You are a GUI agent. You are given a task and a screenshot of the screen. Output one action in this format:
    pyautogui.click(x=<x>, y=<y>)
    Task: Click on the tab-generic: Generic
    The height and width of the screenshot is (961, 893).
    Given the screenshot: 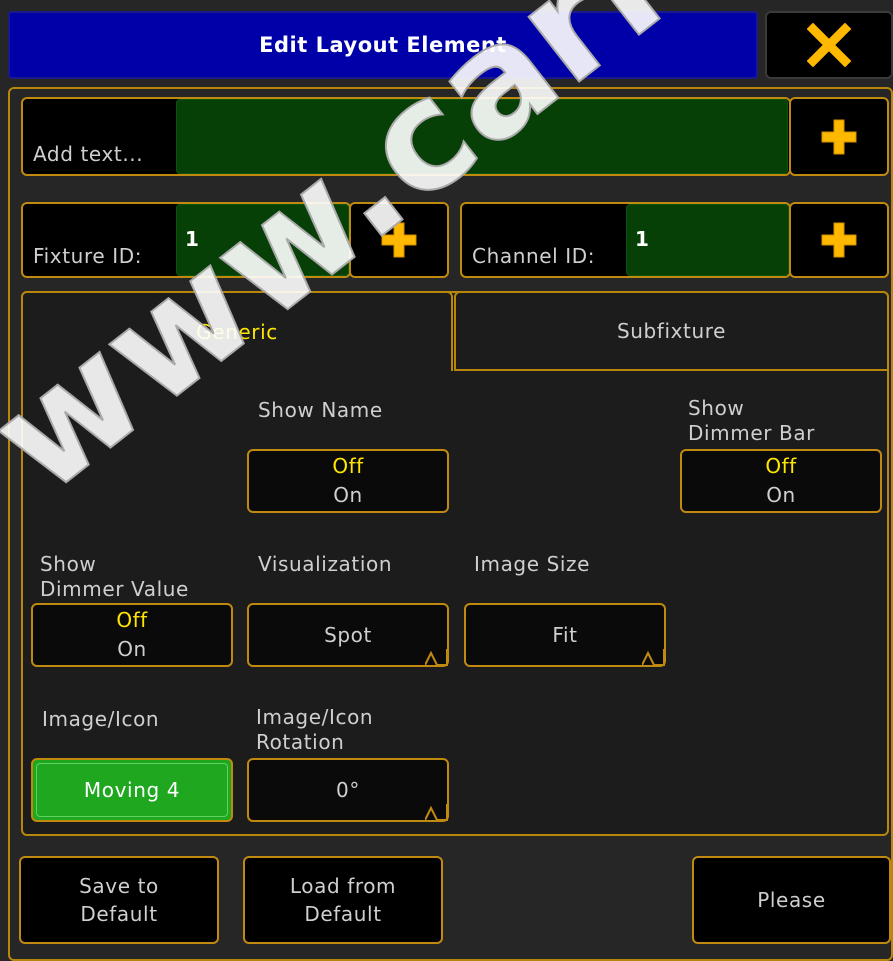 What is the action you would take?
    pyautogui.click(x=237, y=331)
    